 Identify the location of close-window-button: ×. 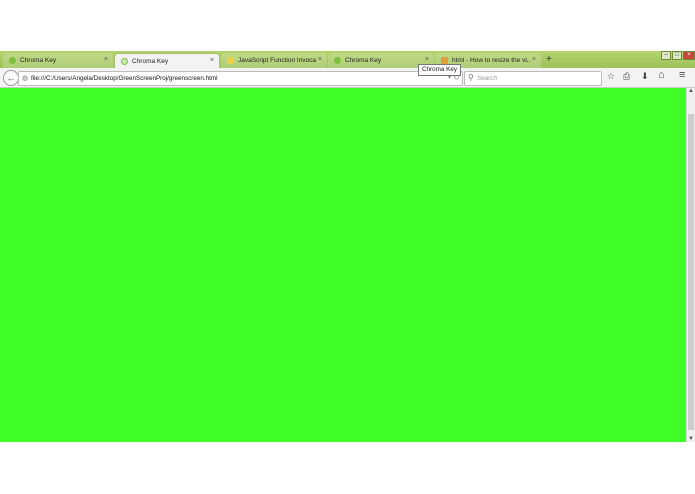
(689, 55).